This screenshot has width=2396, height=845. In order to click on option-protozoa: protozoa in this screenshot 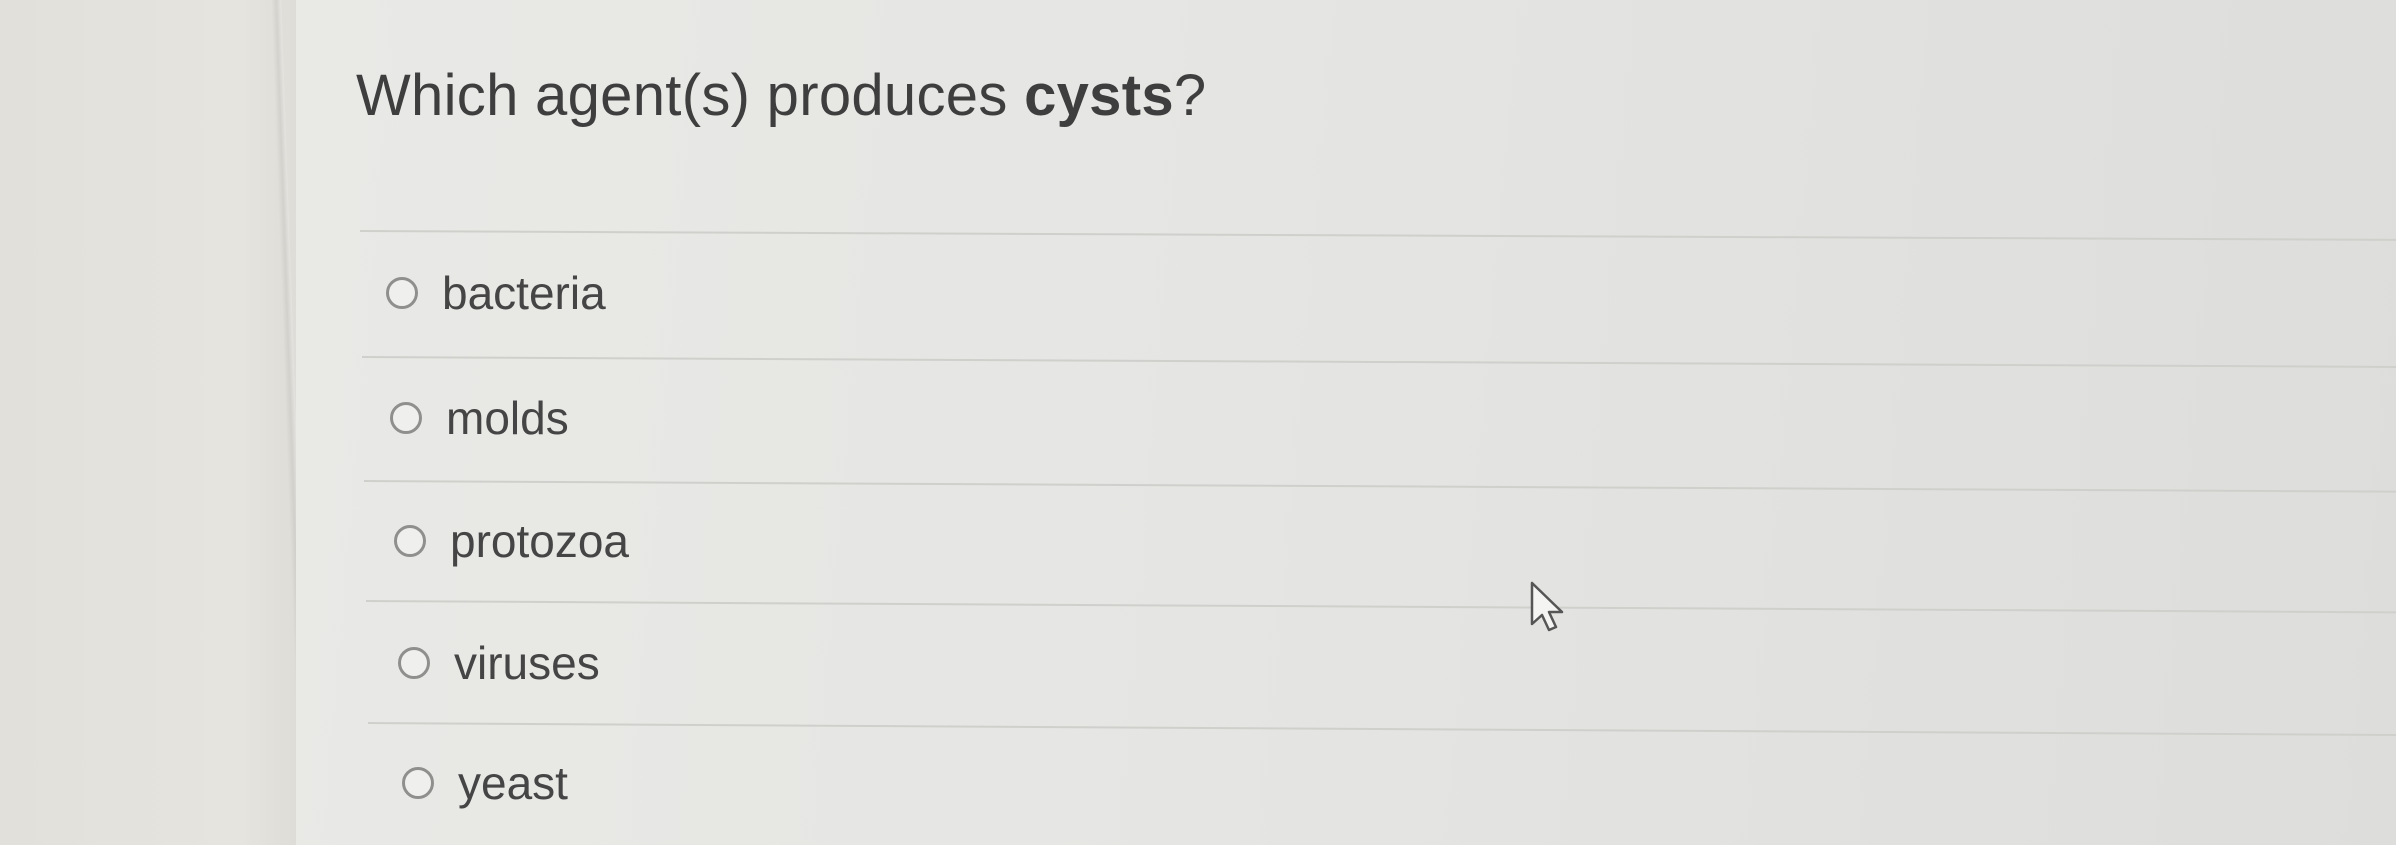, I will do `click(511, 541)`.